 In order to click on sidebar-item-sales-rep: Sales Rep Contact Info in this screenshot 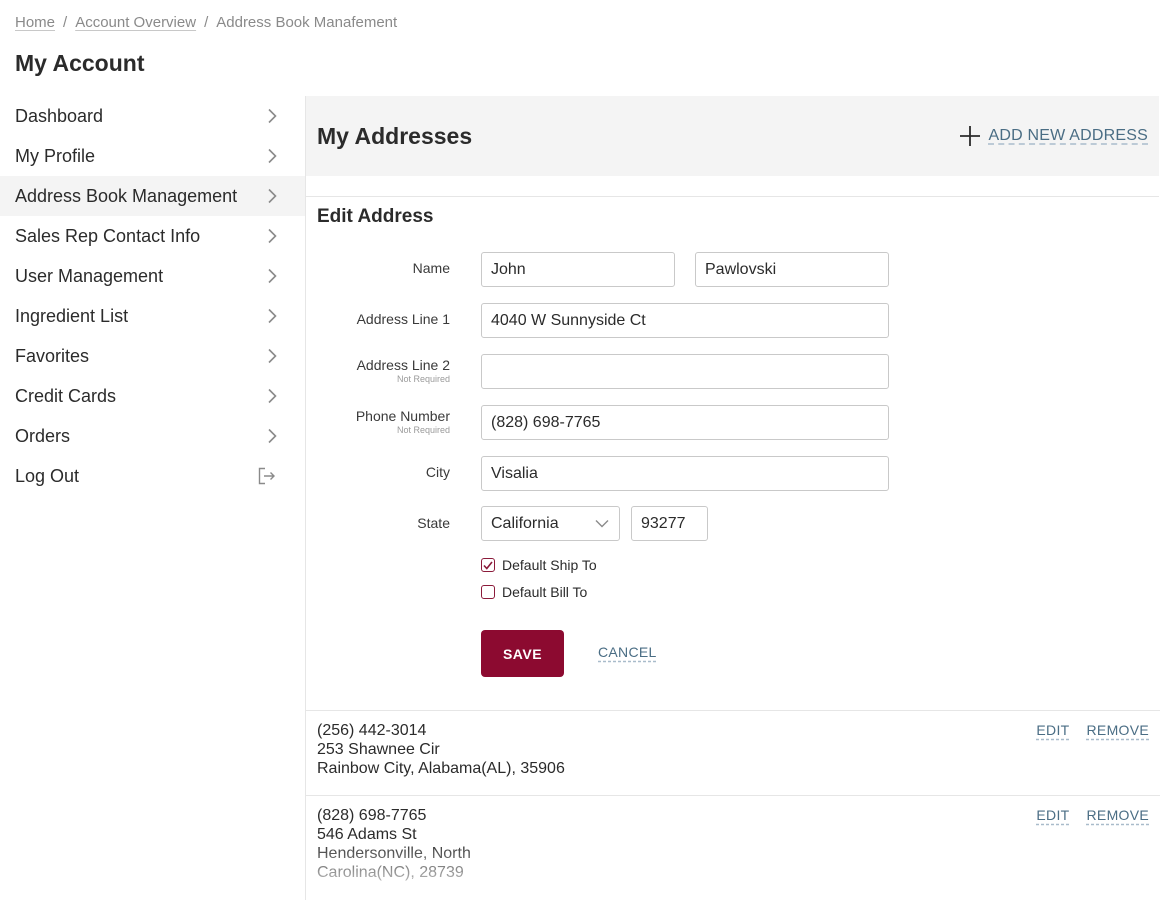, I will do `click(152, 236)`.